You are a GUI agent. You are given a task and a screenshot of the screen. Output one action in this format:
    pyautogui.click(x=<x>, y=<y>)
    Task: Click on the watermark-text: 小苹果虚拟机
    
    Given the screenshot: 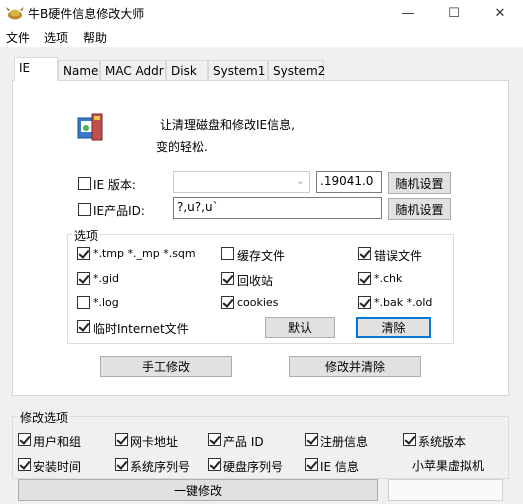 What is the action you would take?
    pyautogui.click(x=448, y=466)
    